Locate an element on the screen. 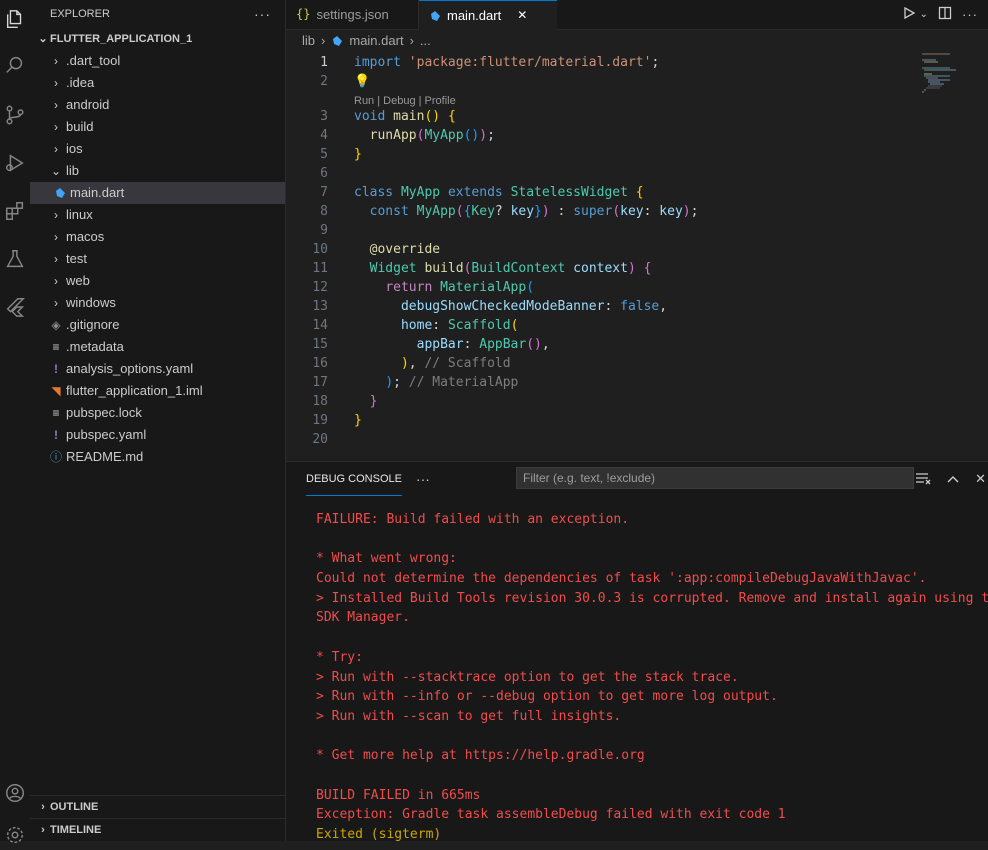  tree-item-label: linux is located at coordinates (79, 214).